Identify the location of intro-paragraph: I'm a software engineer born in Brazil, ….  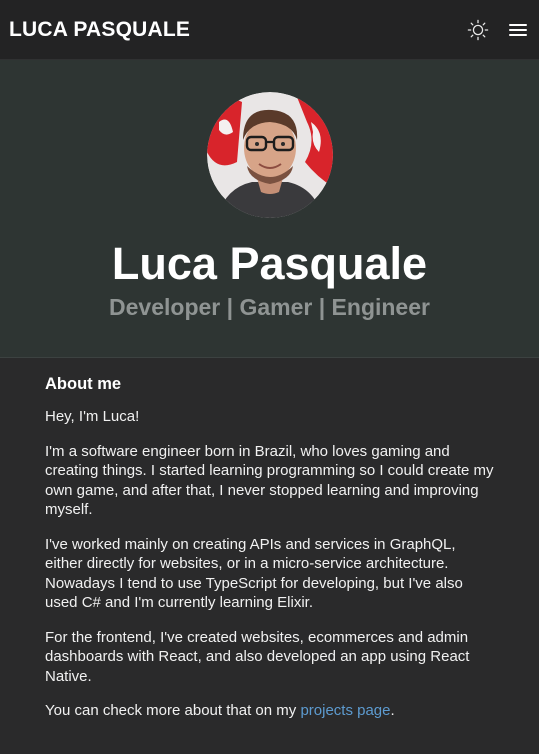
(269, 480).